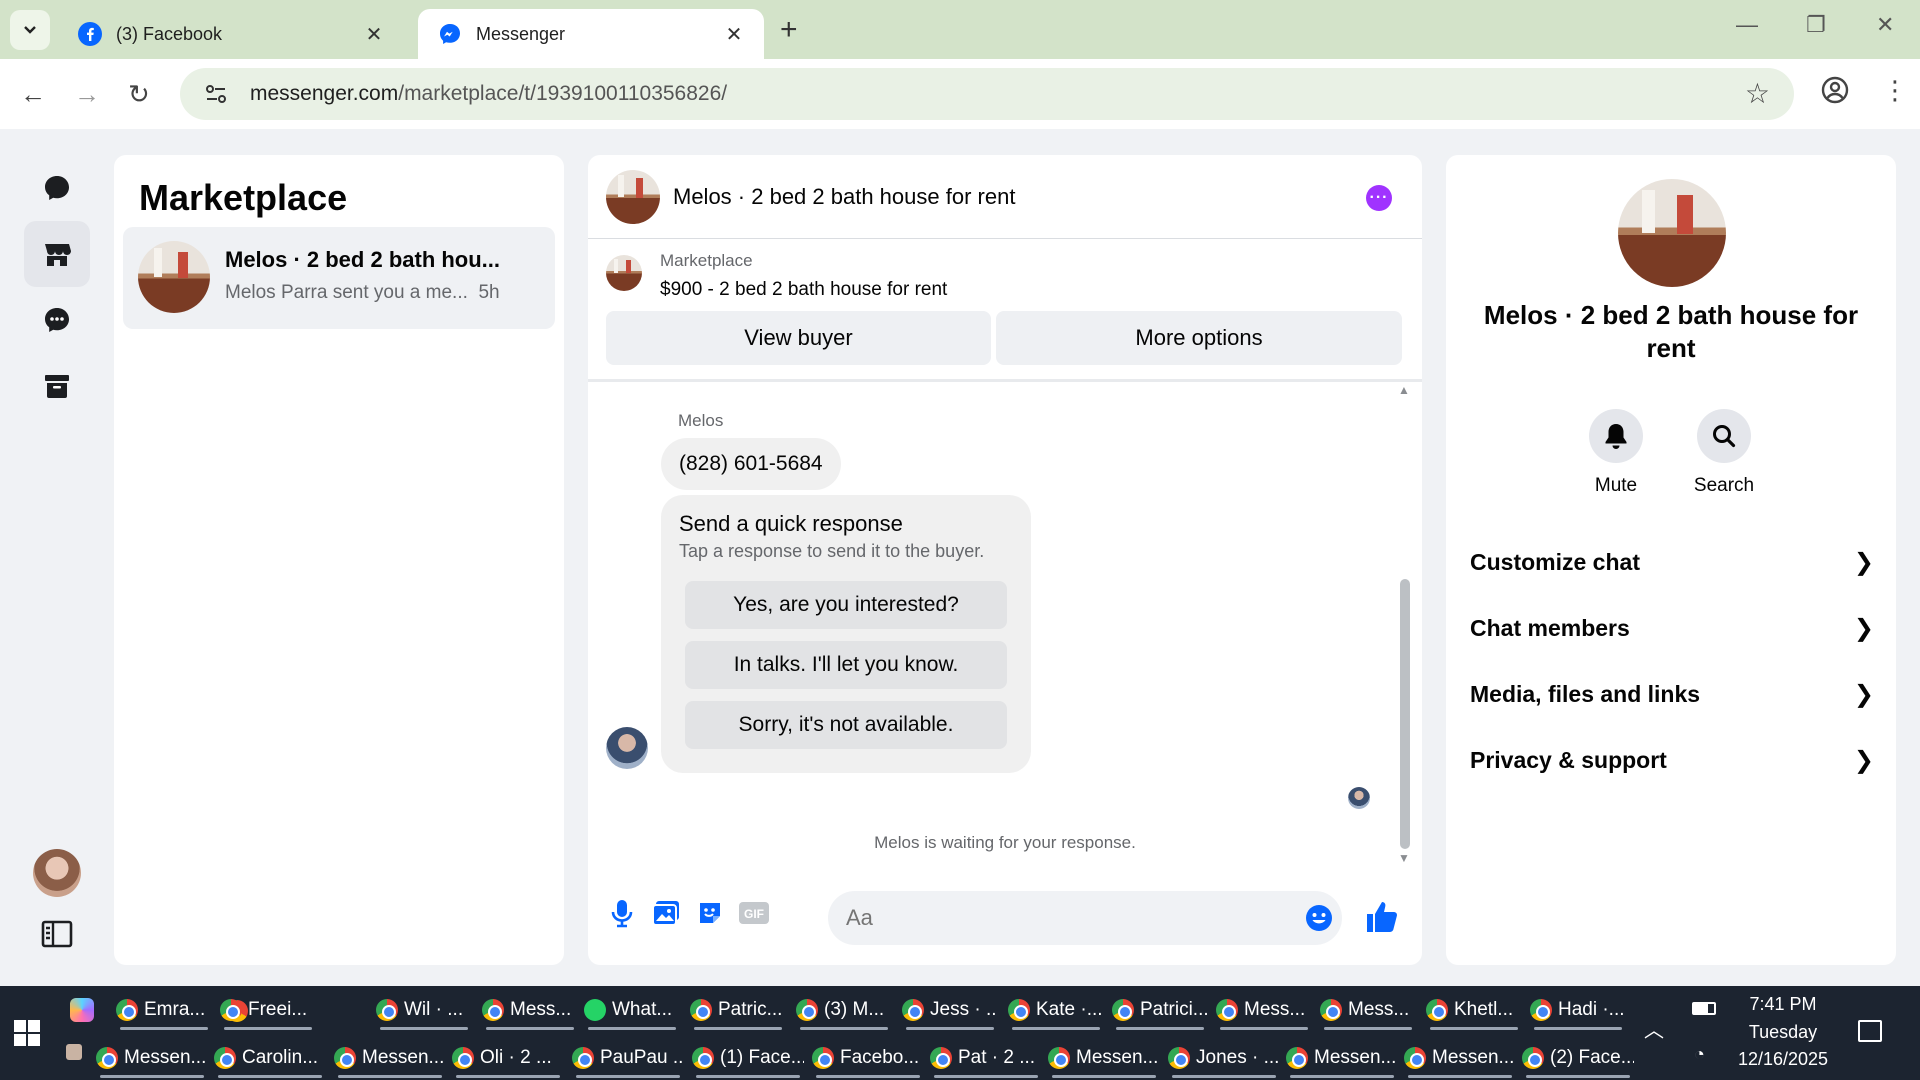 Image resolution: width=1920 pixels, height=1080 pixels. What do you see at coordinates (701, 420) in the screenshot?
I see `message-sender-name: Melos` at bounding box center [701, 420].